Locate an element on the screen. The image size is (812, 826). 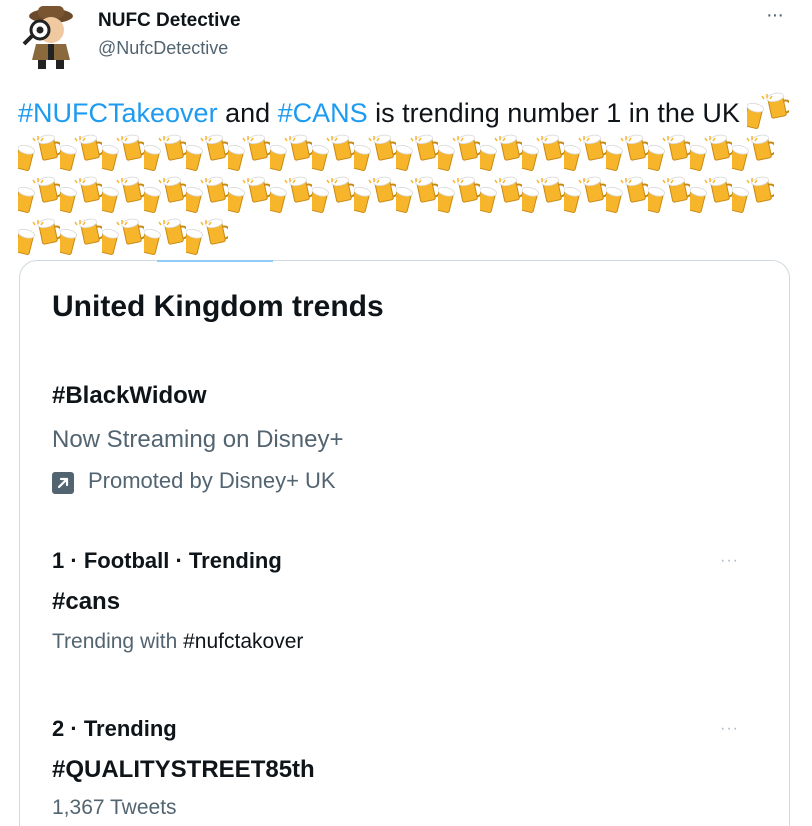
trend-detail-prefix: Trending with is located at coordinates (118, 641).